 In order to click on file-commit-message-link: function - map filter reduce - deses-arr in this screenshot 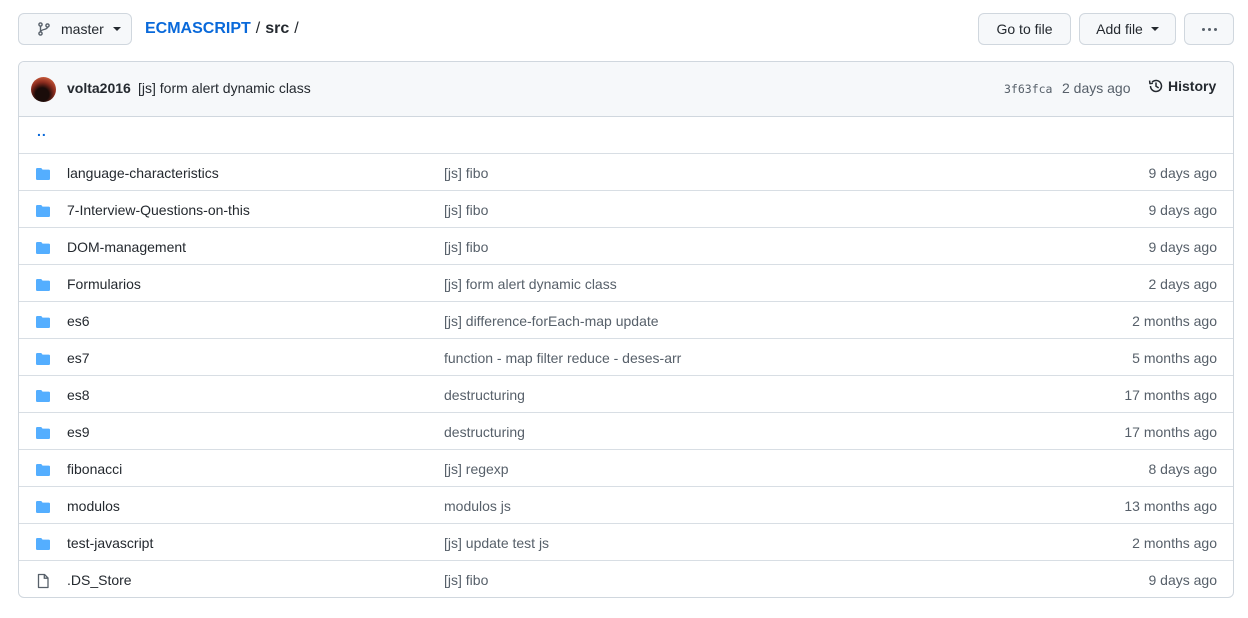, I will do `click(562, 358)`.